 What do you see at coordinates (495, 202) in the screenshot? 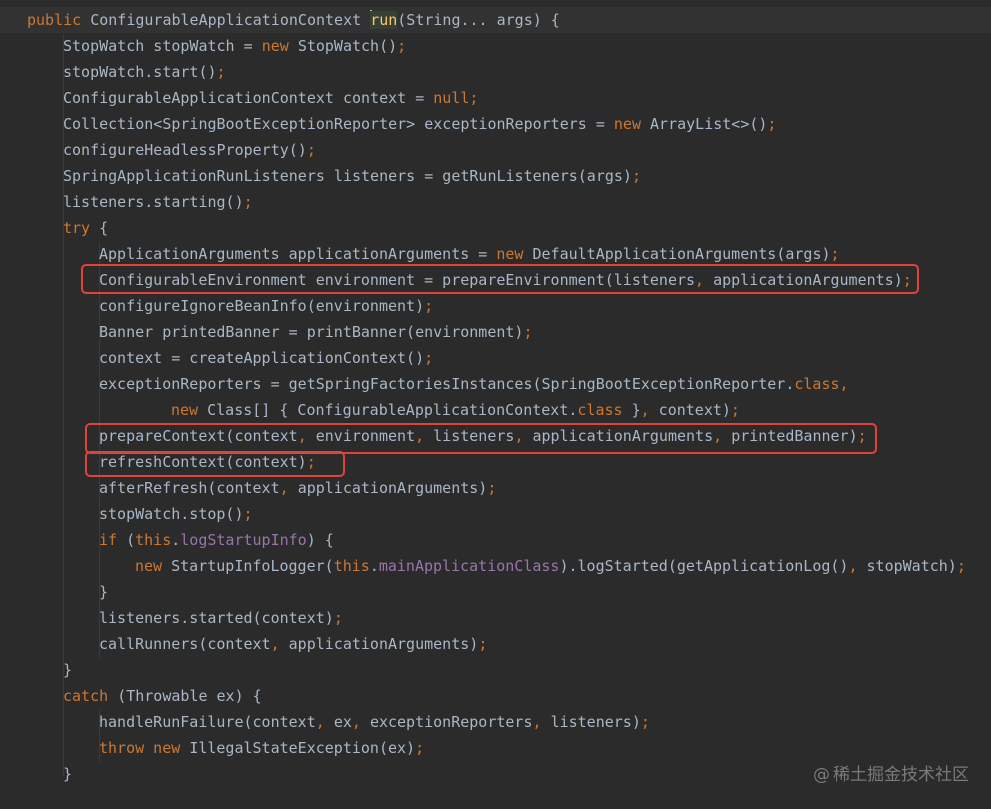
I see `code-line: listeners.starting();` at bounding box center [495, 202].